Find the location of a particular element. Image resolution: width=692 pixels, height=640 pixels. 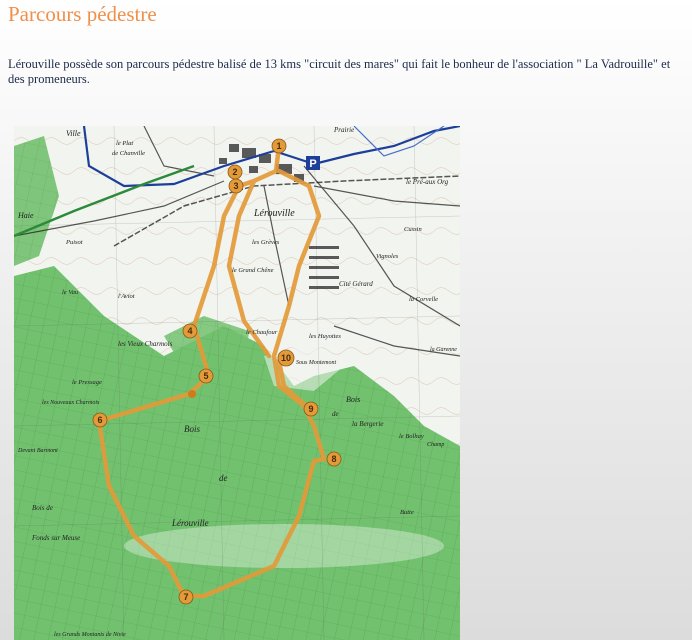

waypoint-4: 4 is located at coordinates (190, 331).